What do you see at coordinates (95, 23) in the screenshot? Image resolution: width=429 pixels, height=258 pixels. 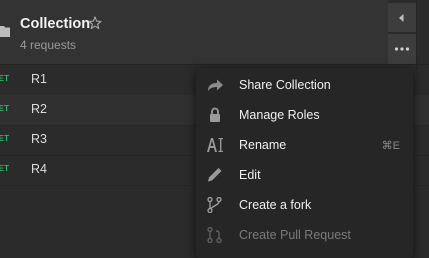 I see `star-icon` at bounding box center [95, 23].